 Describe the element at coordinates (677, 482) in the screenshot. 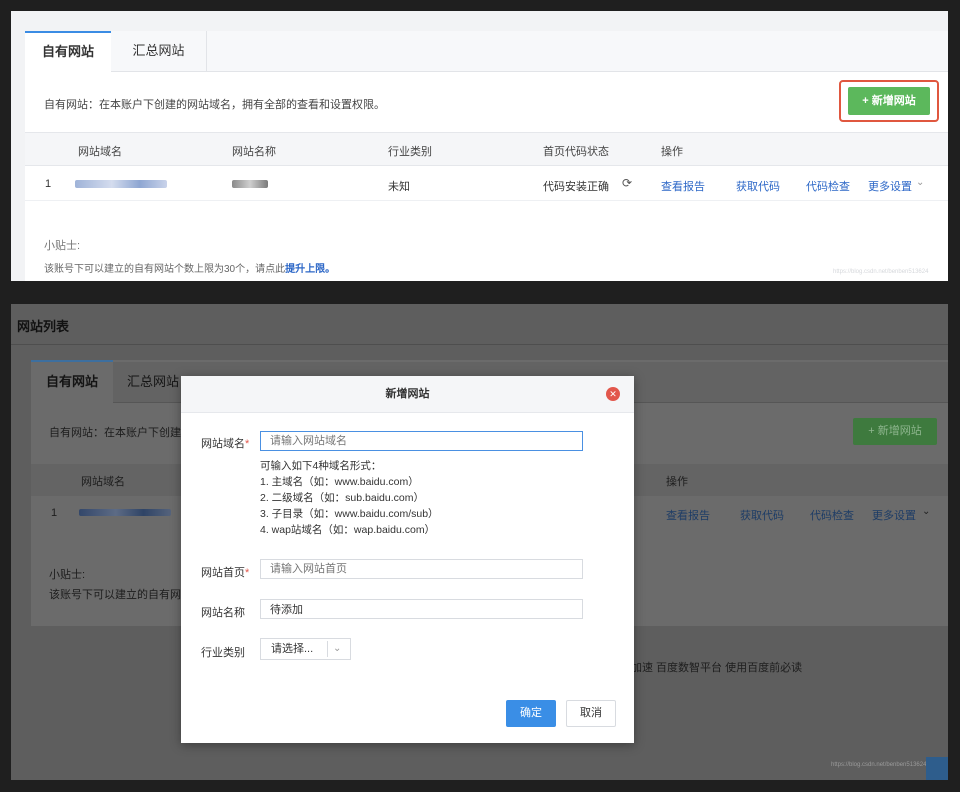

I see `bottom-col-actions: 操作` at that location.